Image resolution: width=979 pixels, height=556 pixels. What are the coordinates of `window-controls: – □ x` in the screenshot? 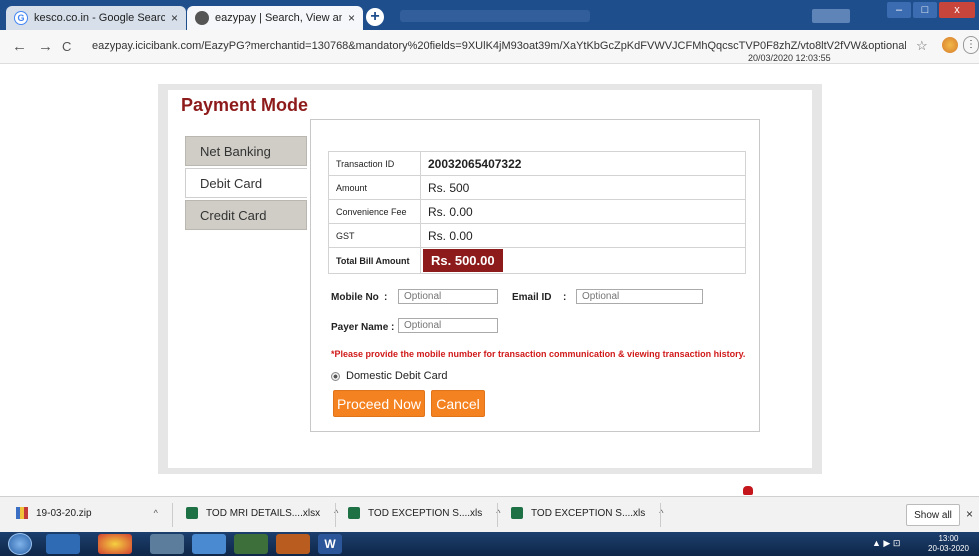 It's located at (931, 10).